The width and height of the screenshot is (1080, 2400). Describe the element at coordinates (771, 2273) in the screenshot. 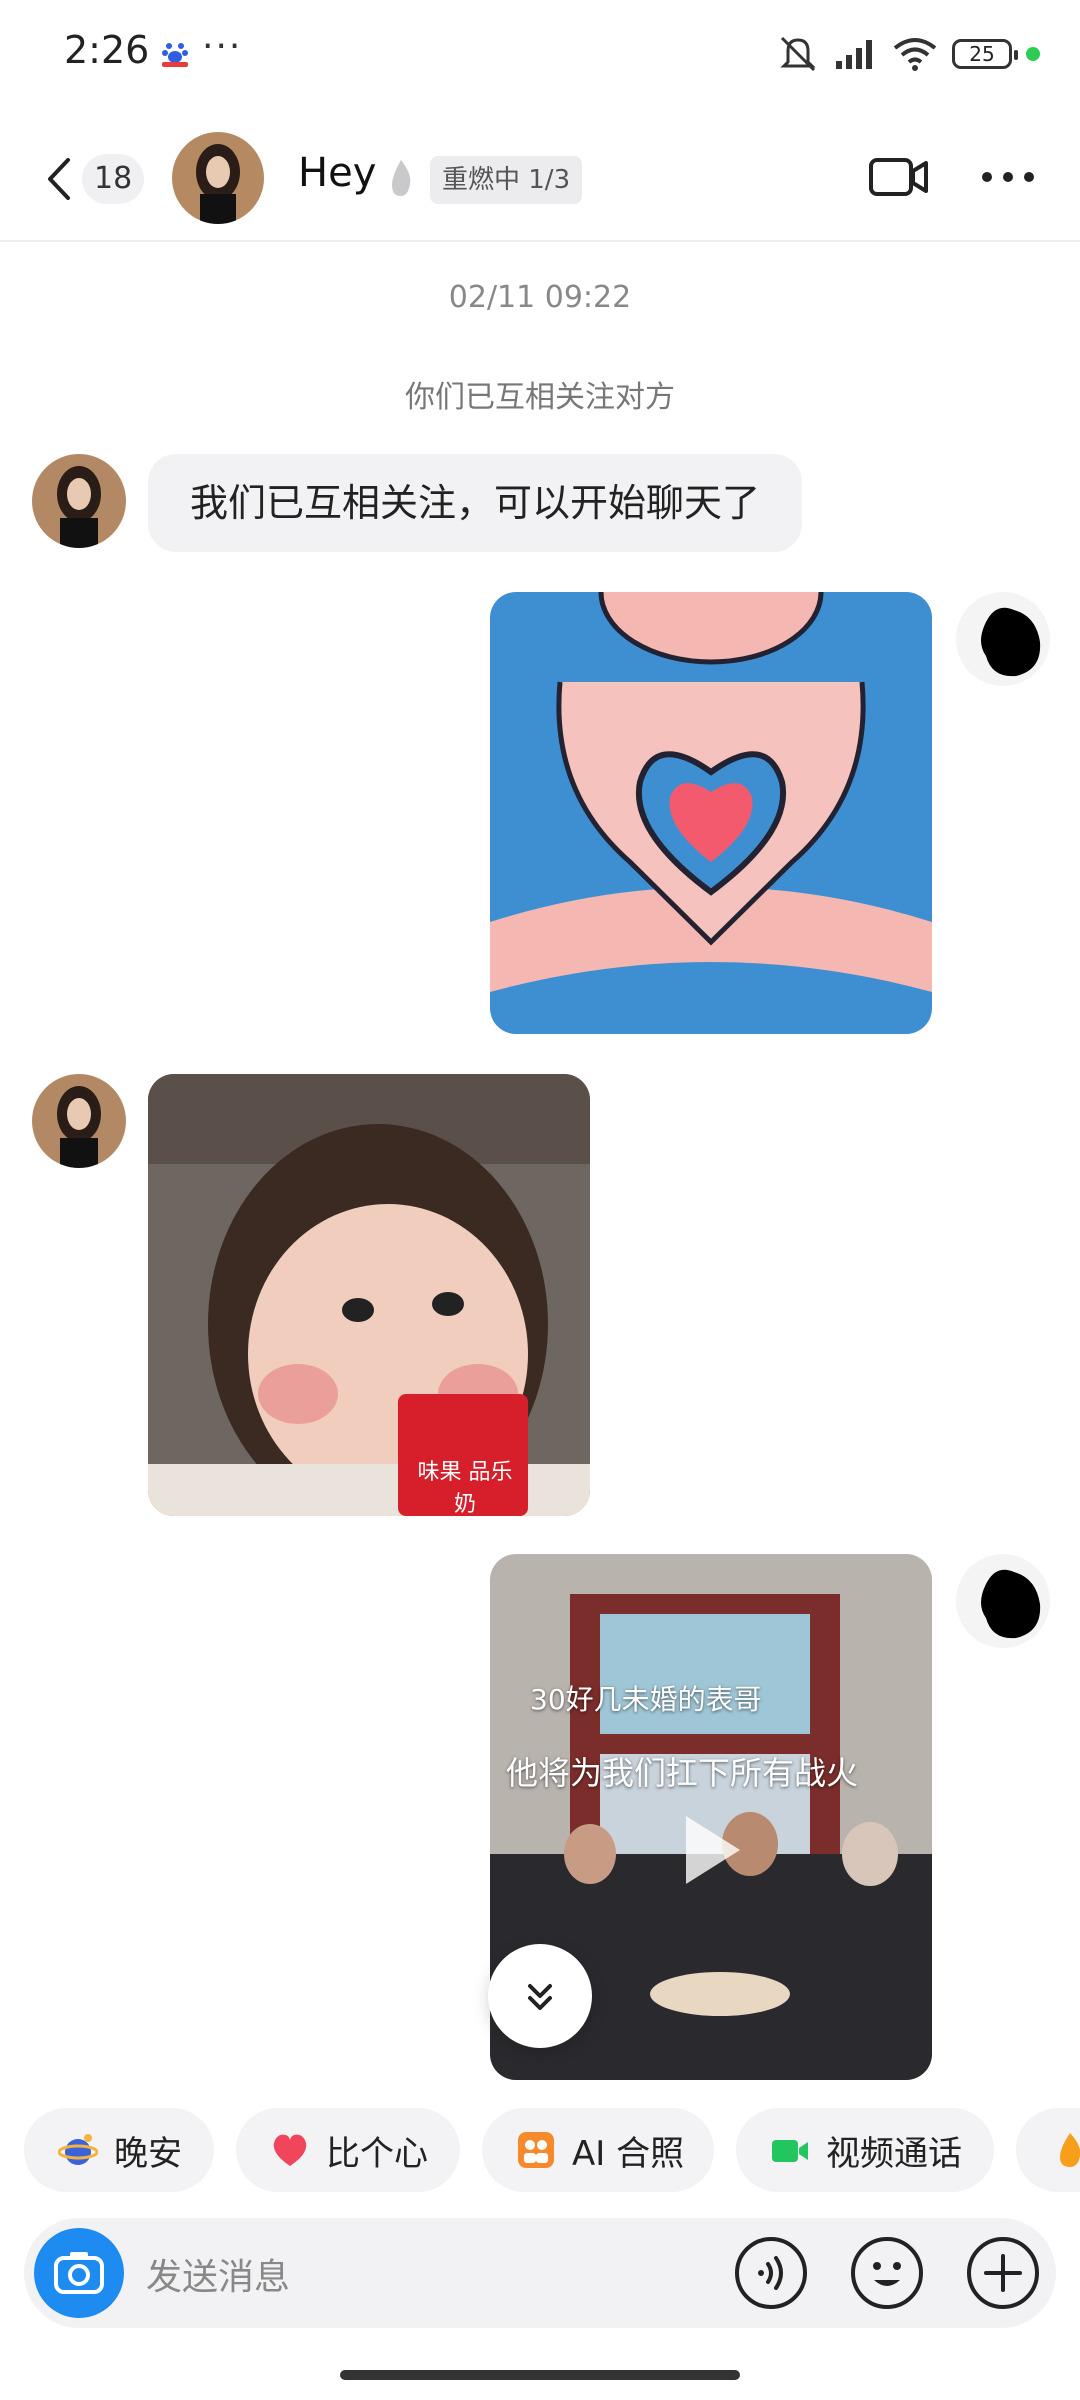

I see `voice-icon` at that location.